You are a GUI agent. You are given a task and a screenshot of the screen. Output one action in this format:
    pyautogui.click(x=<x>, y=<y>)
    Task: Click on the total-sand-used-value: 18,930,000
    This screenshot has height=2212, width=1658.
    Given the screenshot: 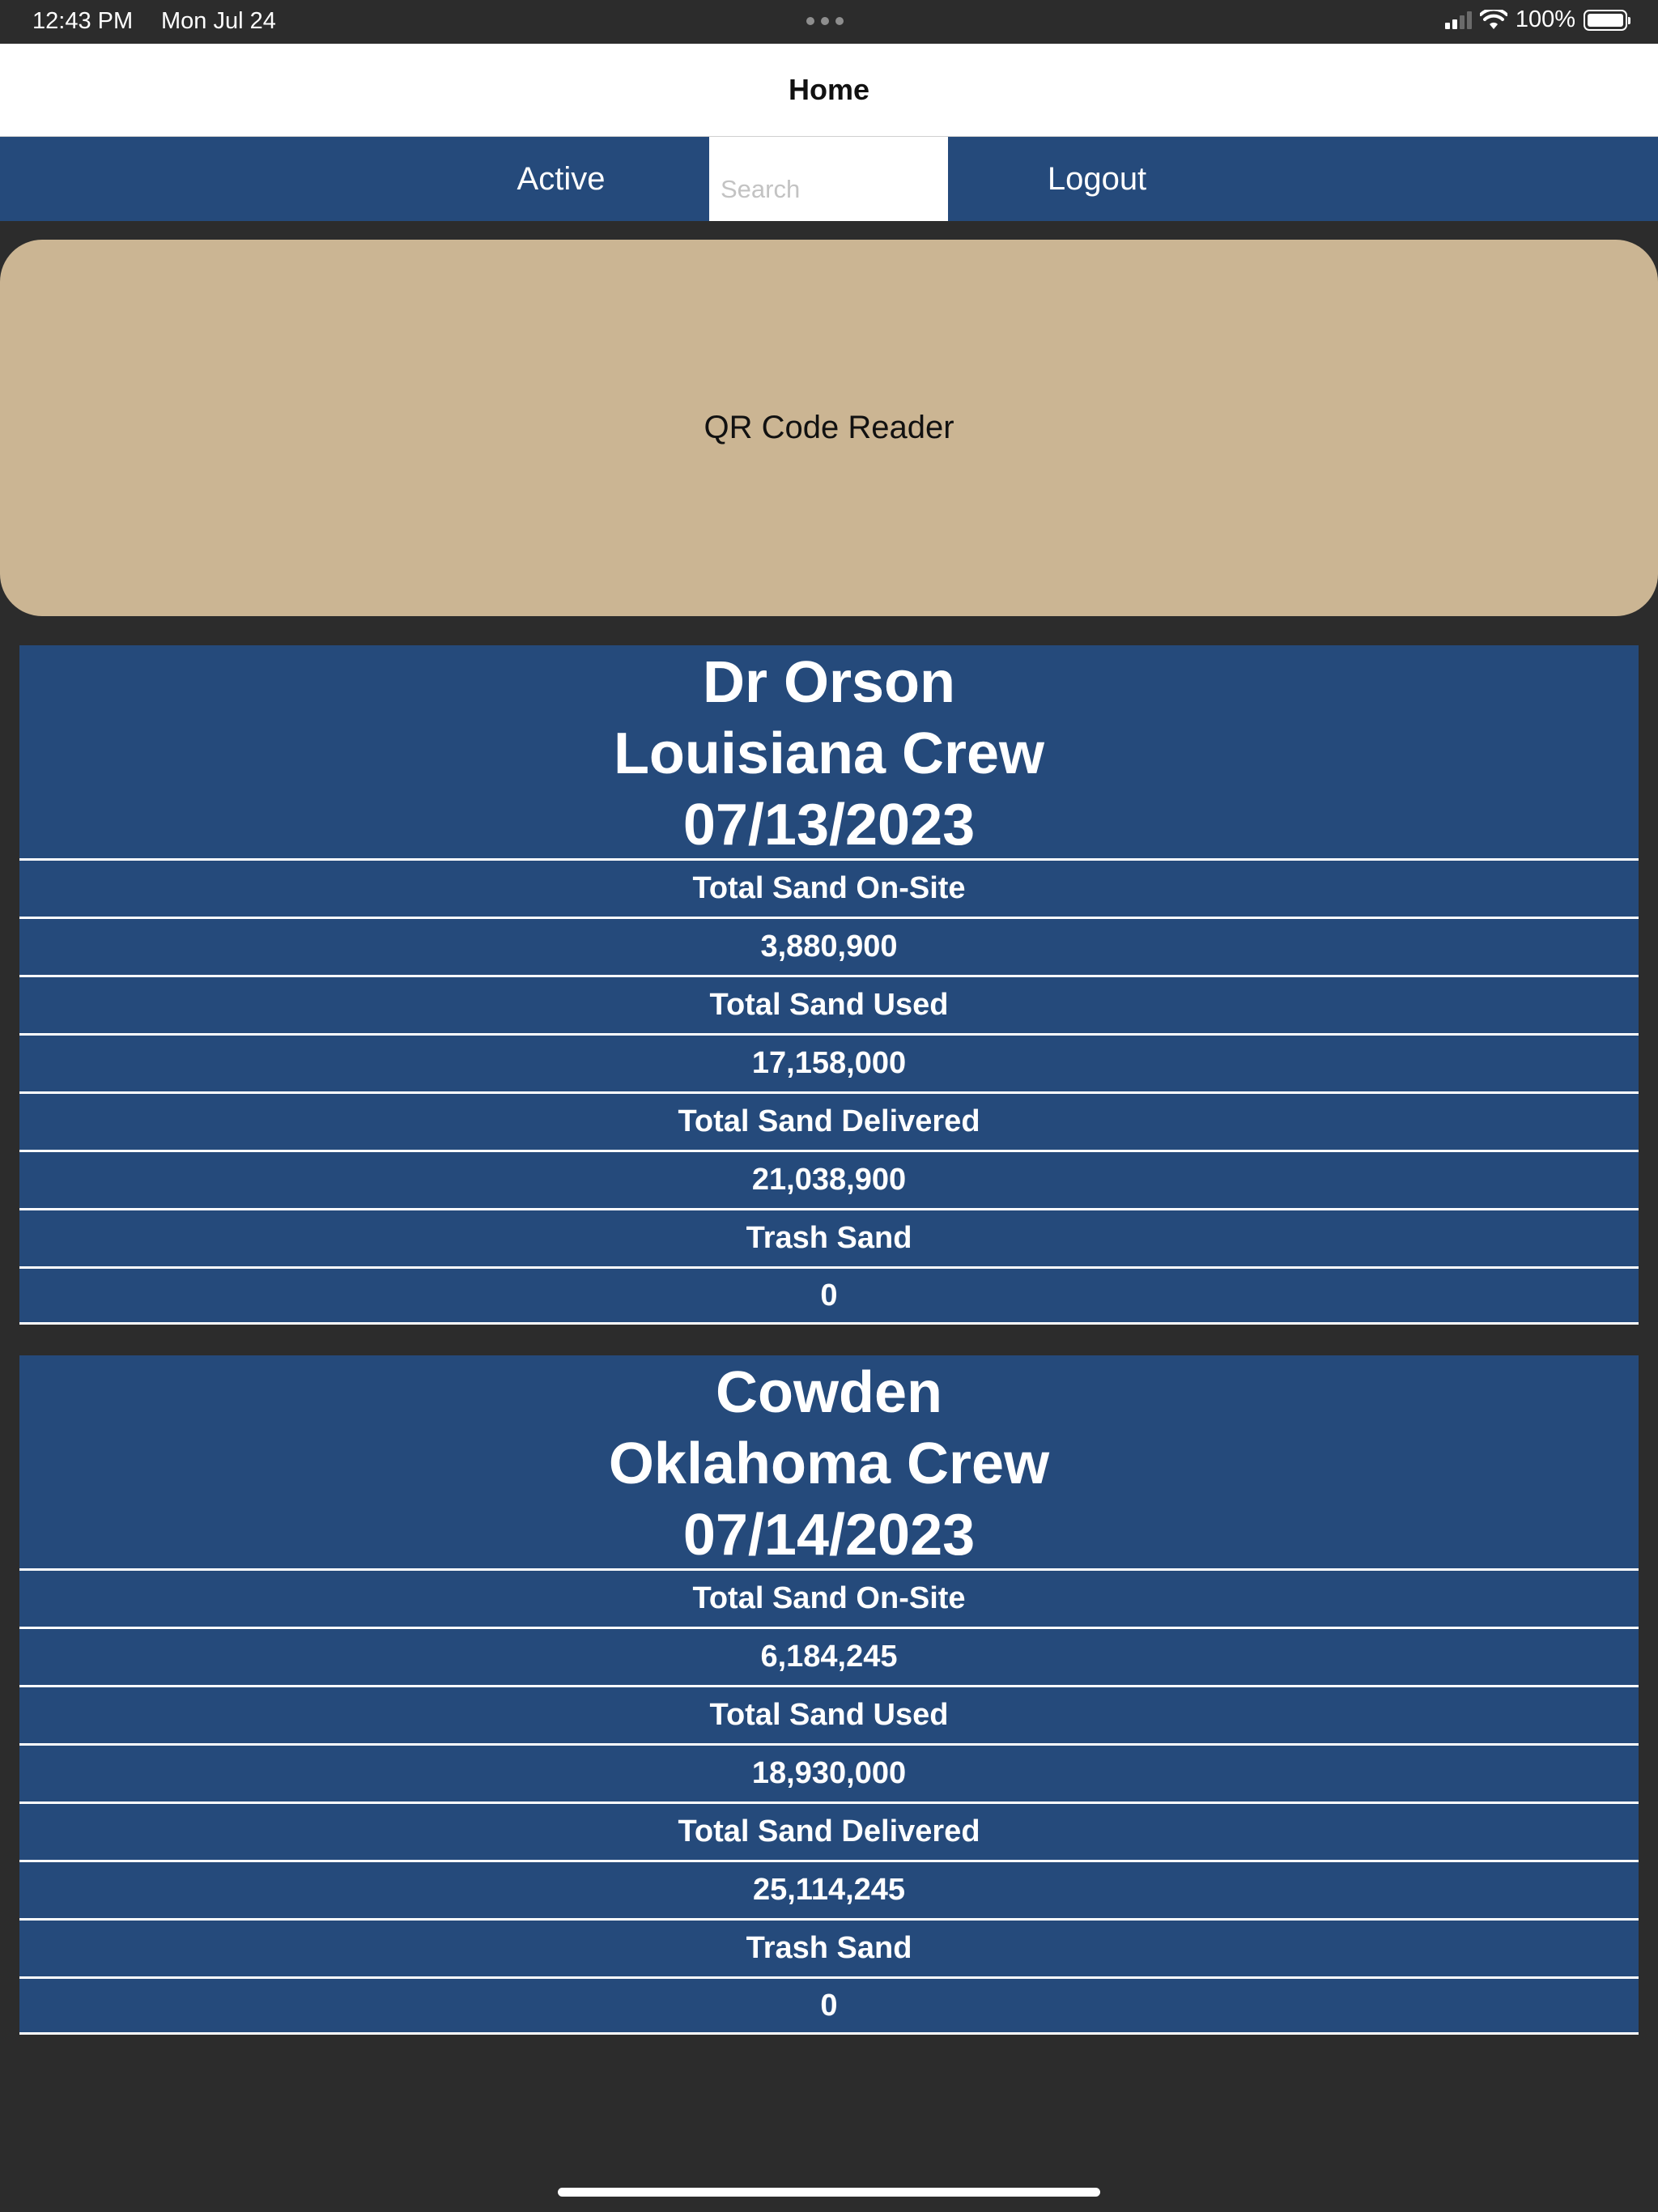 What is the action you would take?
    pyautogui.click(x=829, y=1773)
    